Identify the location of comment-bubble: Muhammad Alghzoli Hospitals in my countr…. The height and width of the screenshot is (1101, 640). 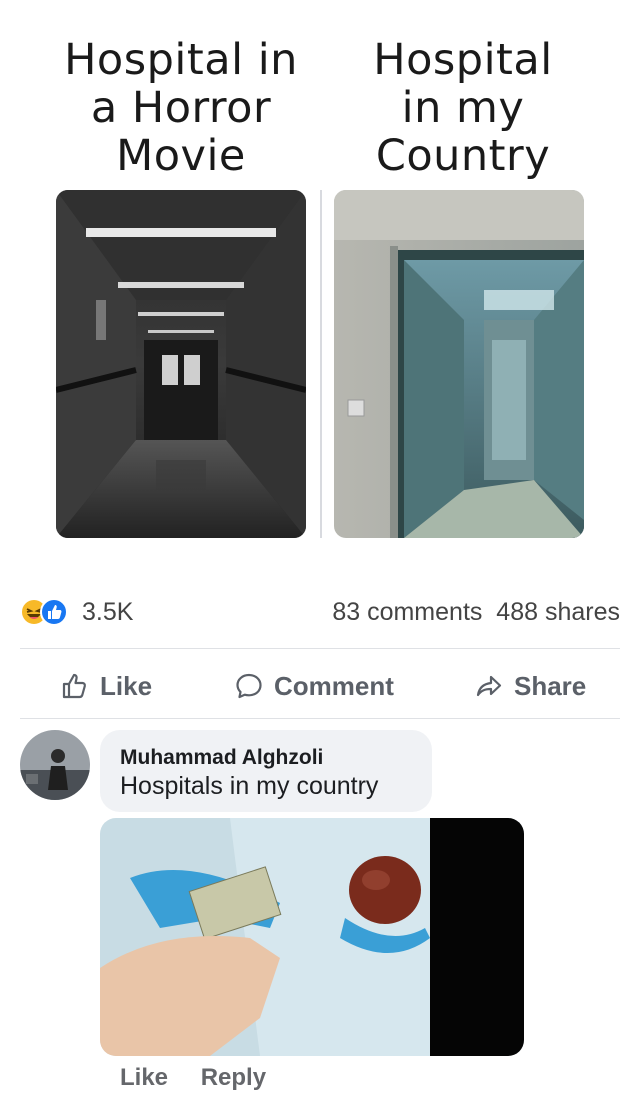
(266, 771).